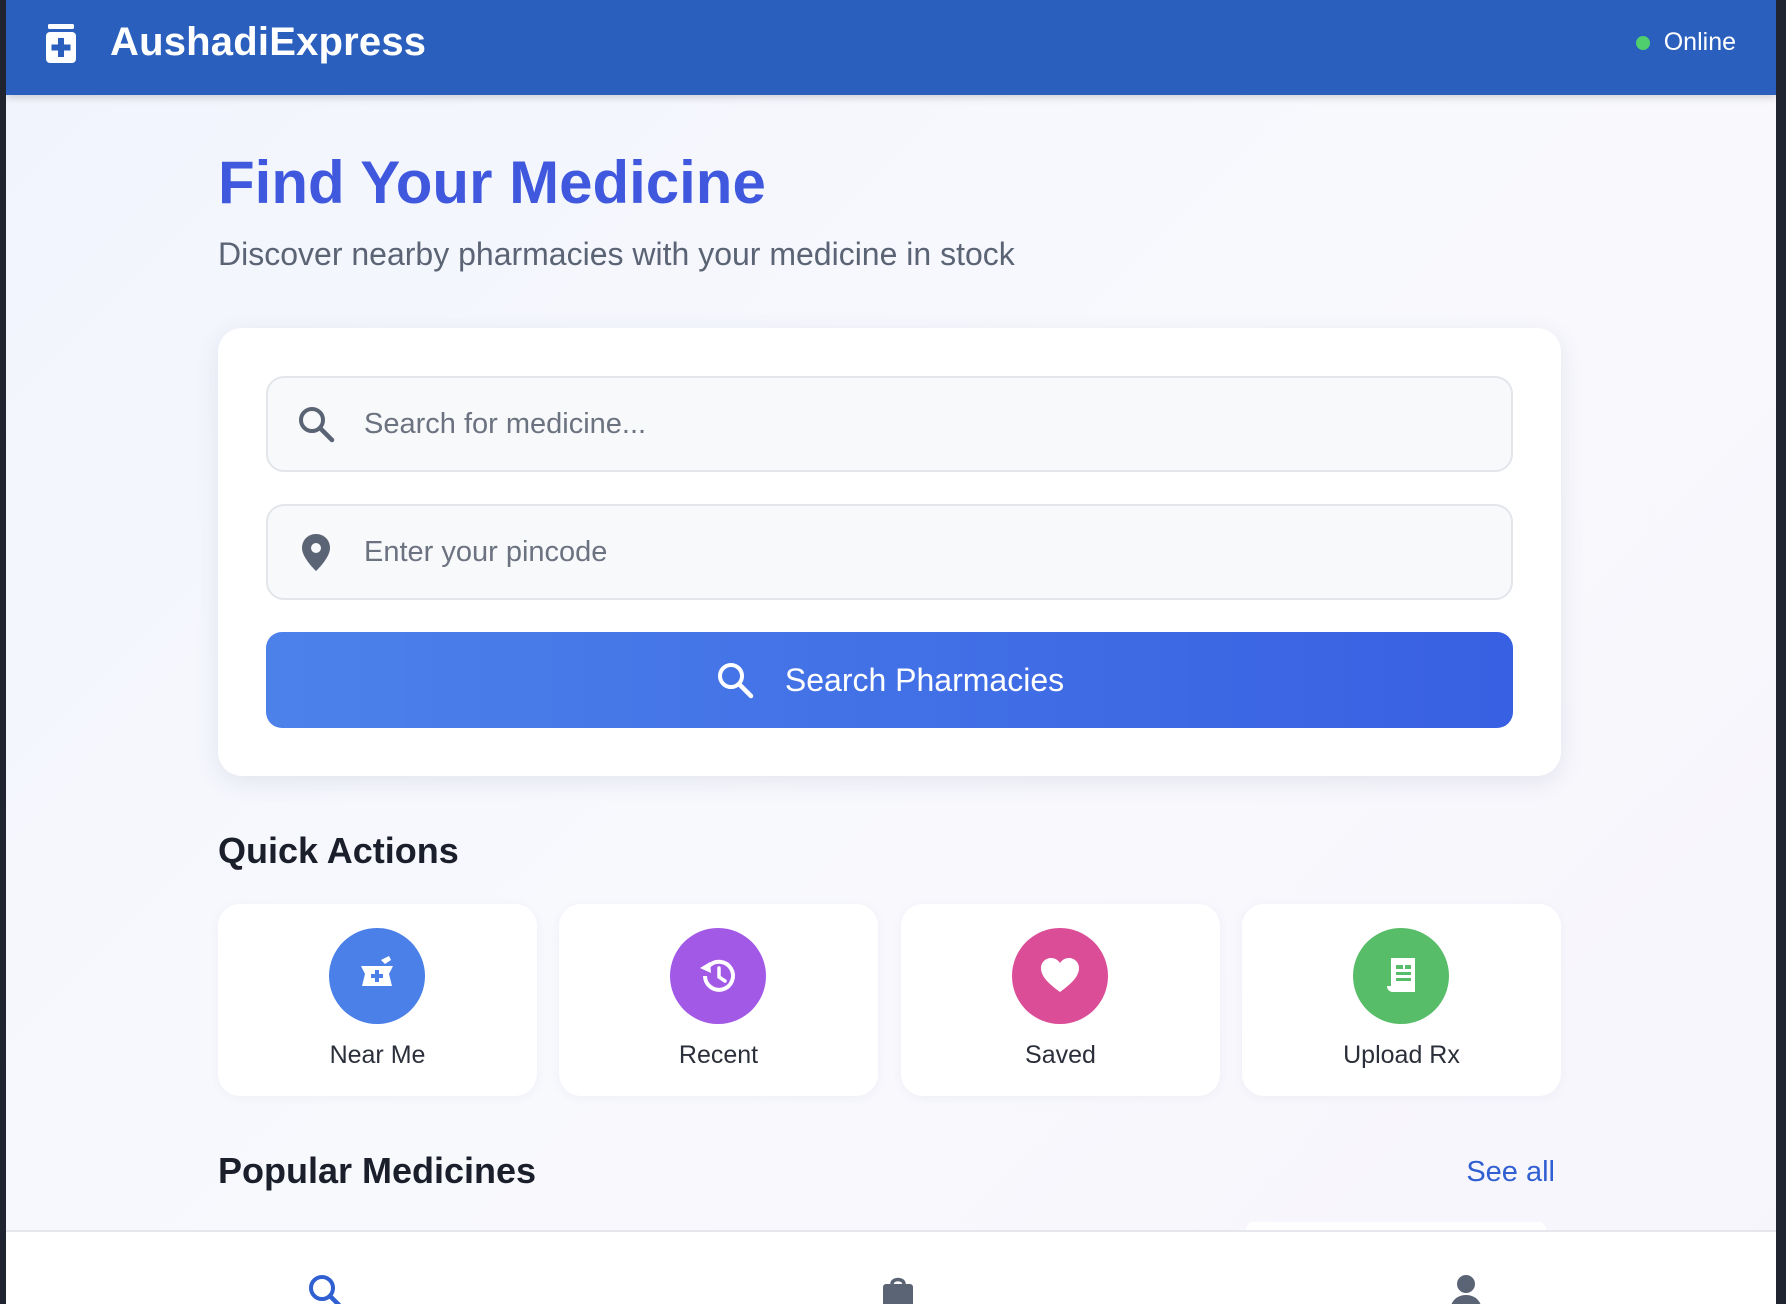 This screenshot has width=1786, height=1304. I want to click on search-pharmacies-button: Search Pharmacies, so click(889, 680).